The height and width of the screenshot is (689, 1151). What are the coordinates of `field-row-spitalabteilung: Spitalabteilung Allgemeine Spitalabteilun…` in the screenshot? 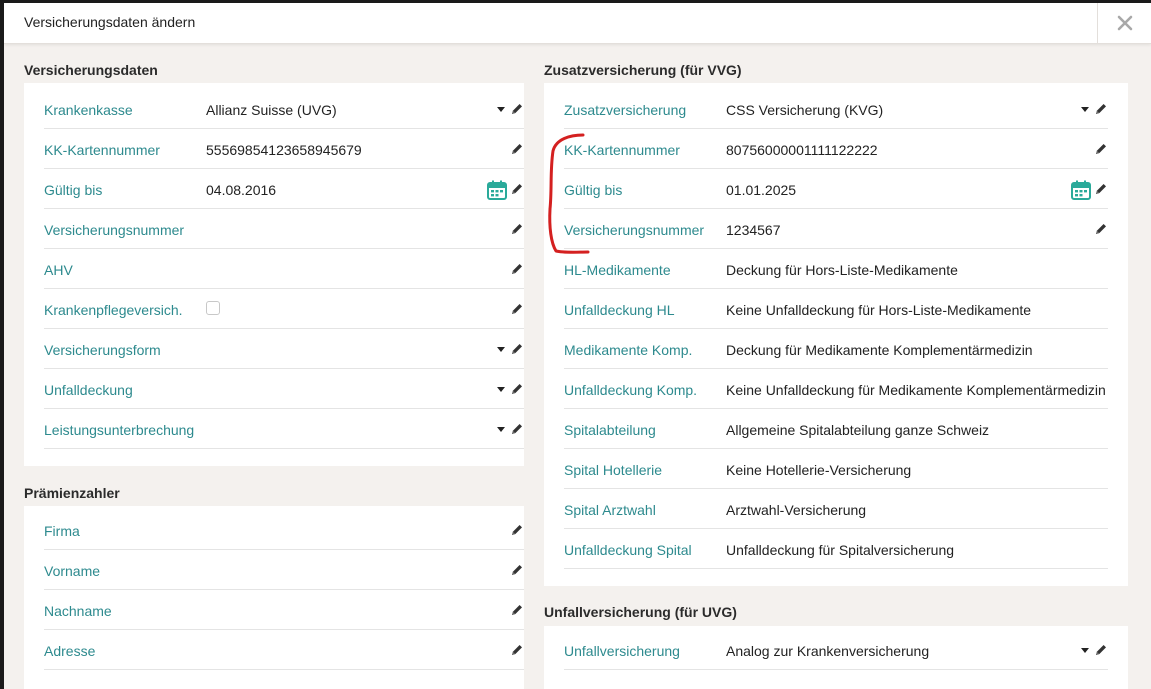 It's located at (836, 429).